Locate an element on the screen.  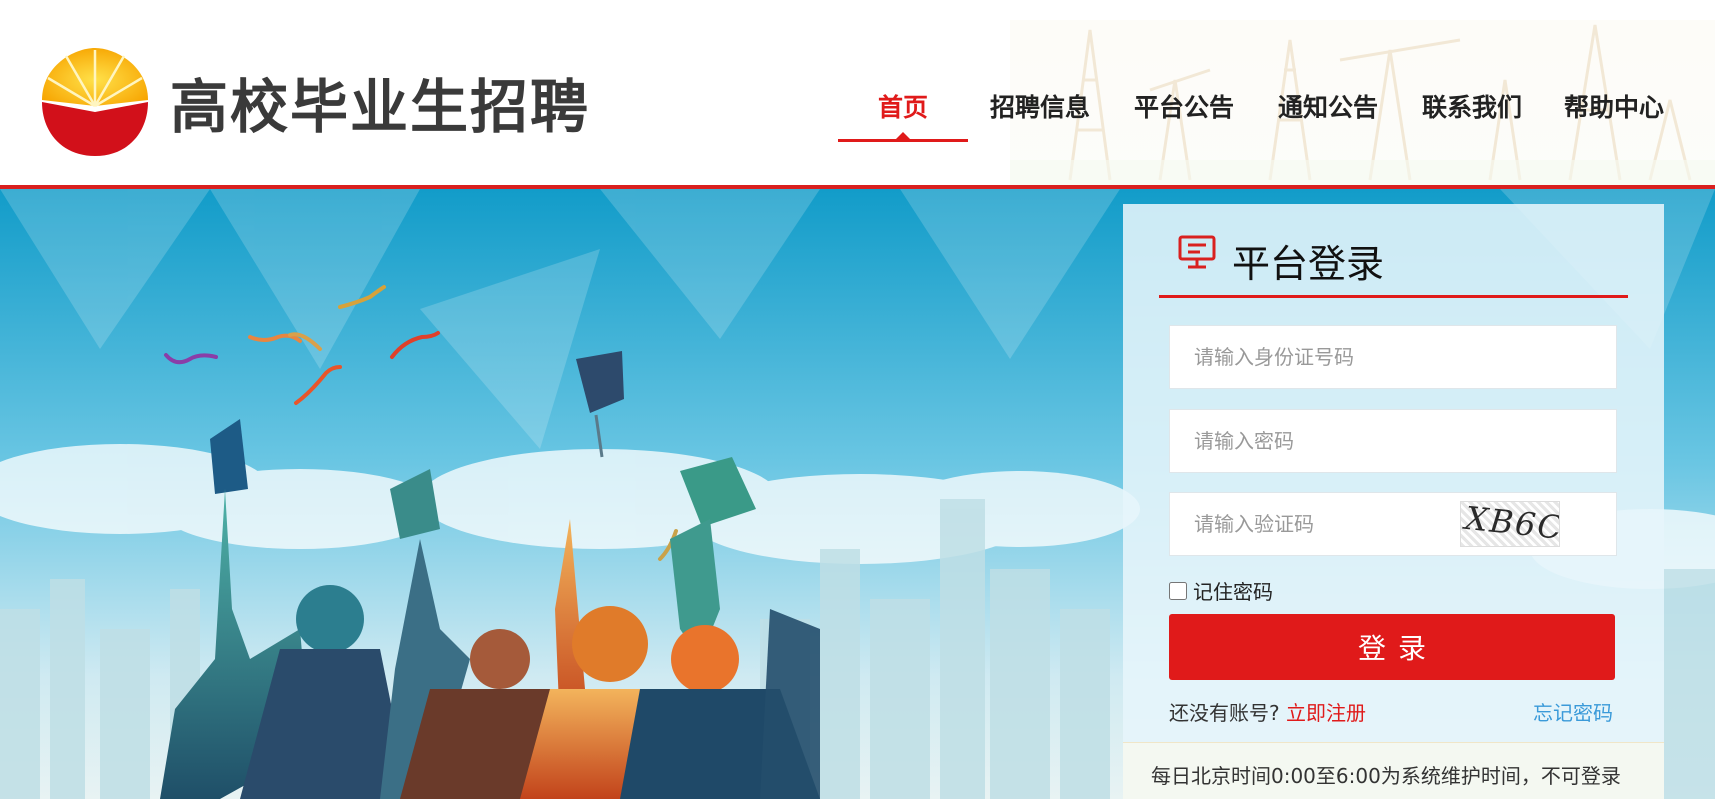
nav-recruitment-info: 招聘信息 is located at coordinates (1040, 112).